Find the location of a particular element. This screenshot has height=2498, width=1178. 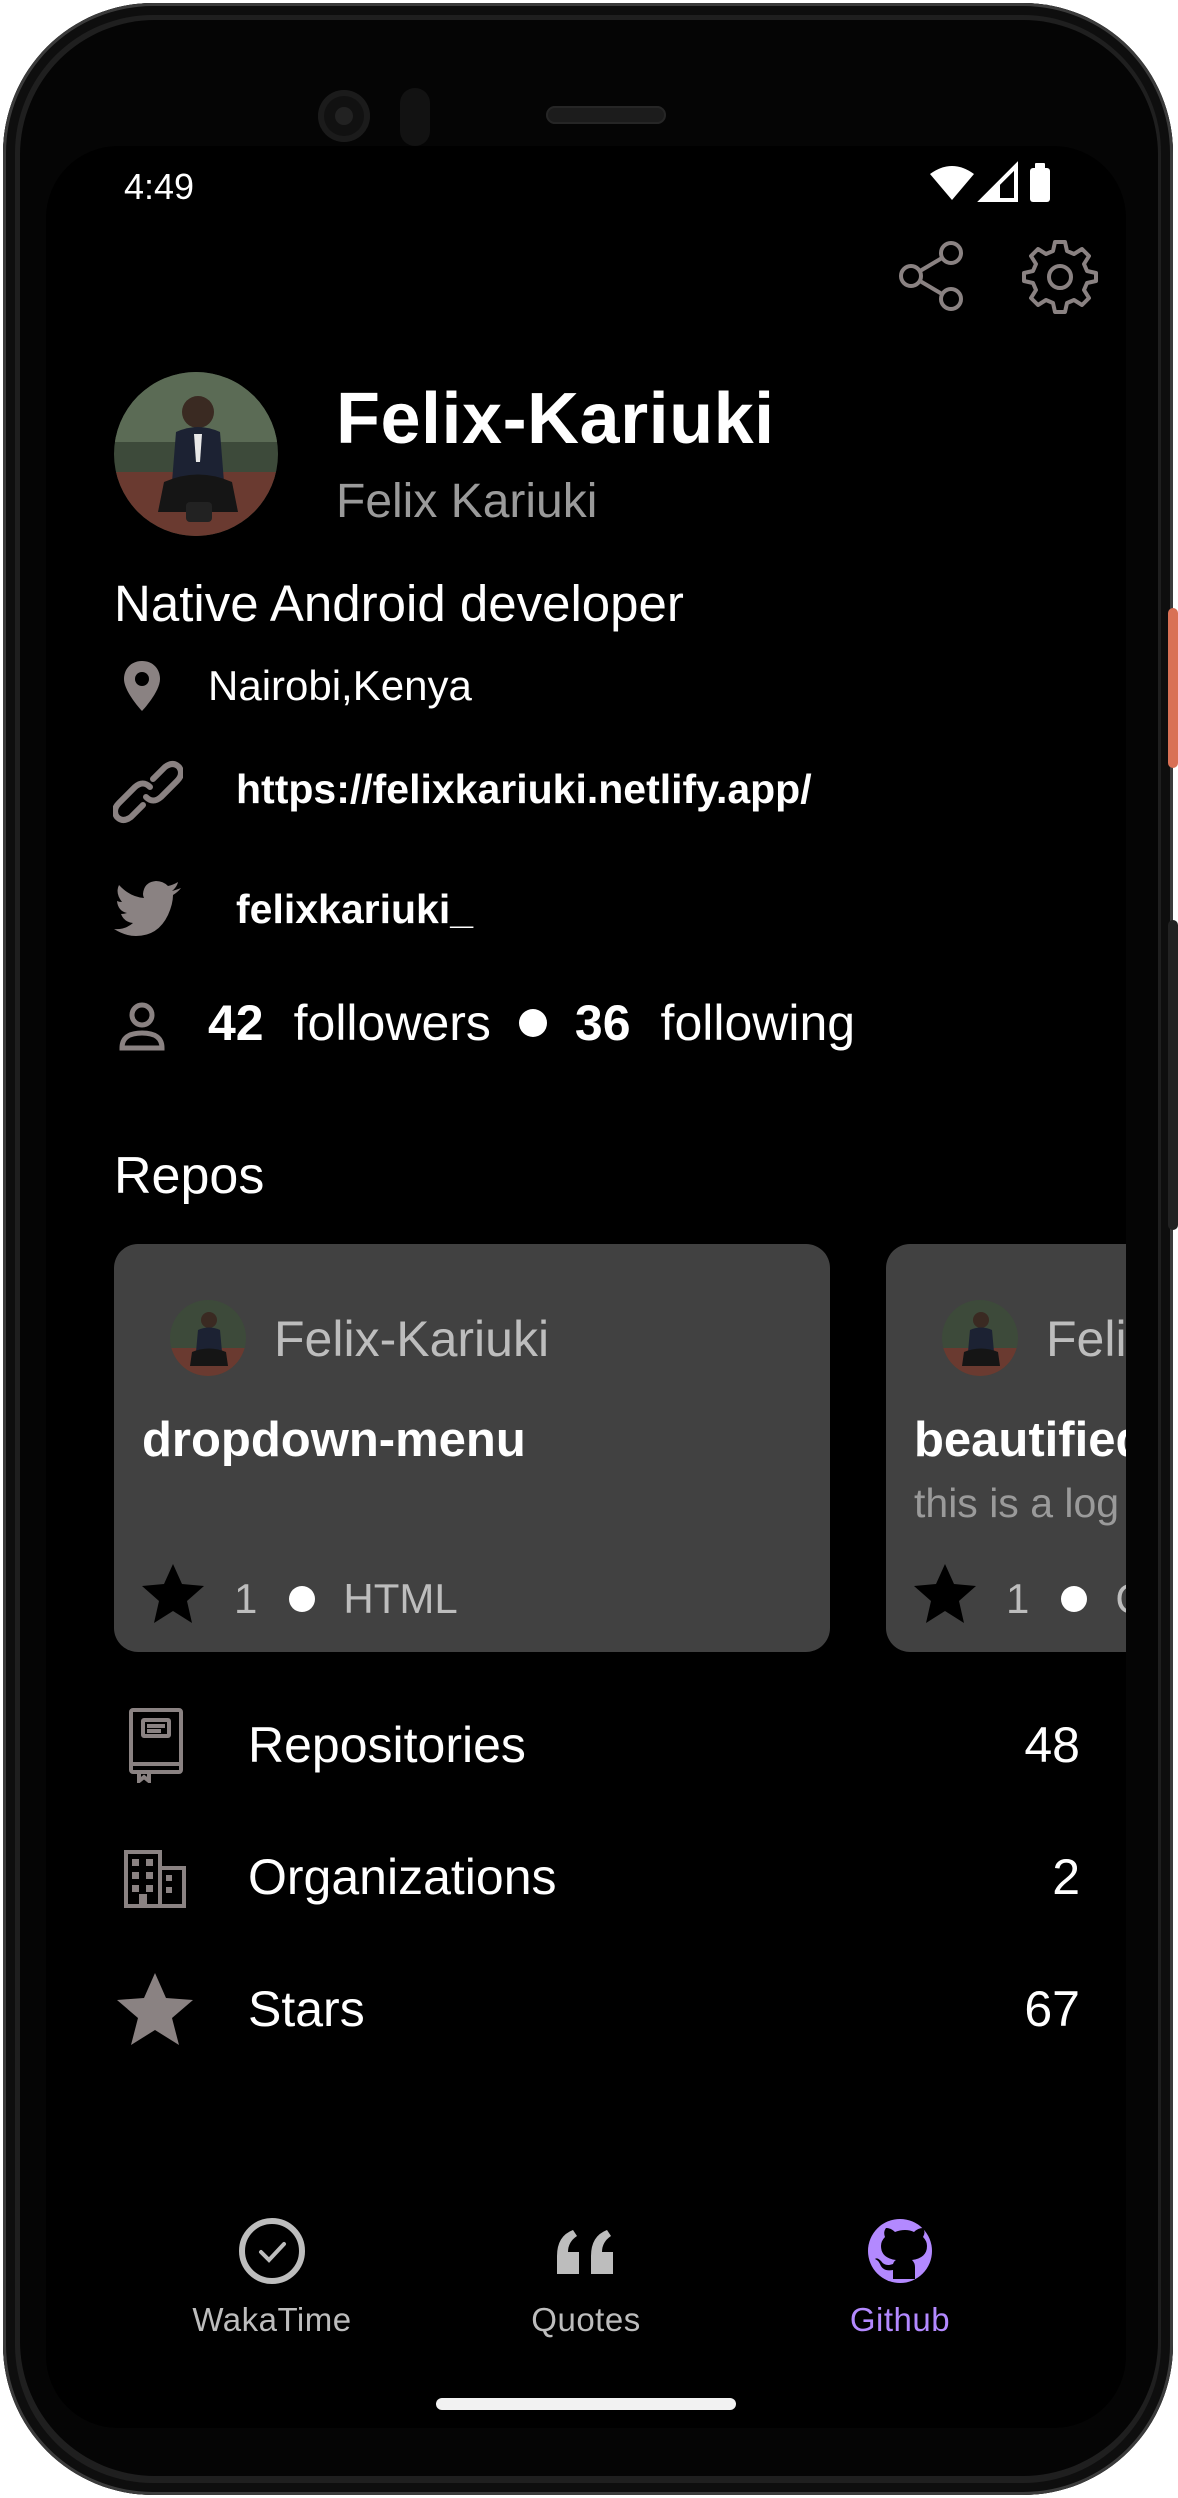

nav-label: Github is located at coordinates (900, 2319).